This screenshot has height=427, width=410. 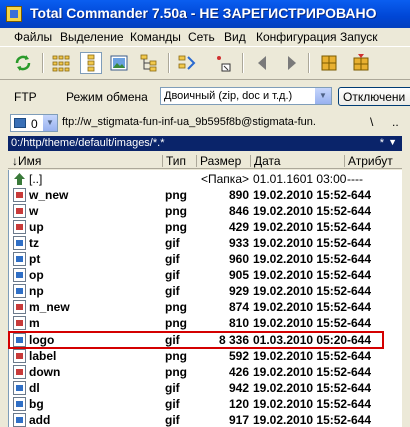 I want to click on drive-letter: 0, so click(x=34, y=124).